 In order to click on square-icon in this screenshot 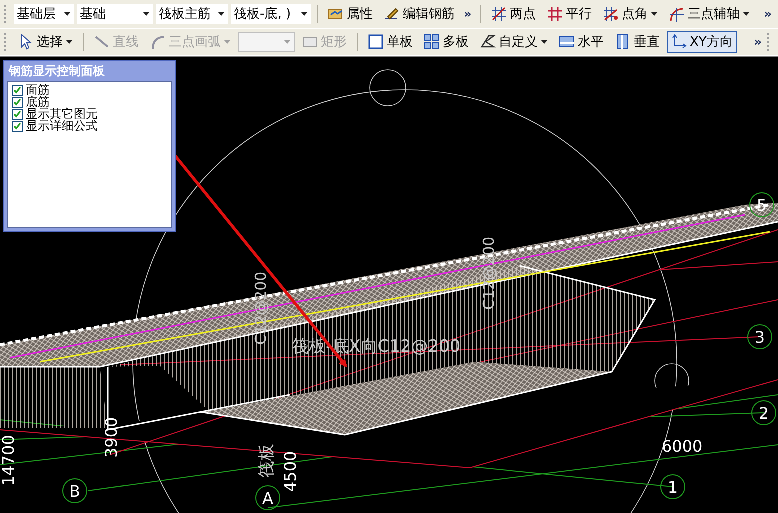, I will do `click(376, 42)`.